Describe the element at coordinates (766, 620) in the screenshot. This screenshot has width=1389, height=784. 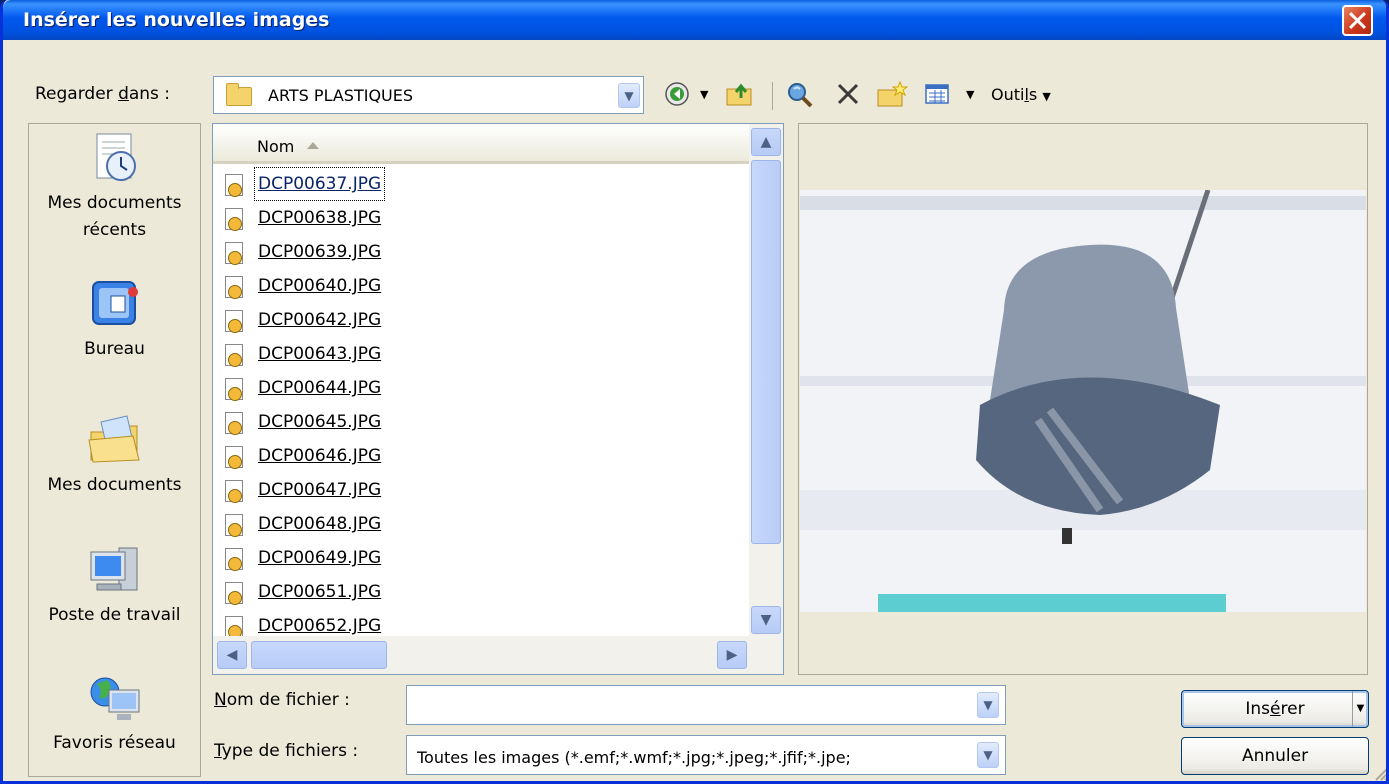
I see `scroll-down-button: ▼` at that location.